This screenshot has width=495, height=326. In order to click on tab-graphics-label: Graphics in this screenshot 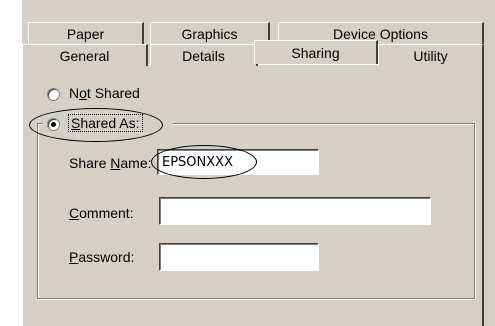, I will do `click(209, 33)`.